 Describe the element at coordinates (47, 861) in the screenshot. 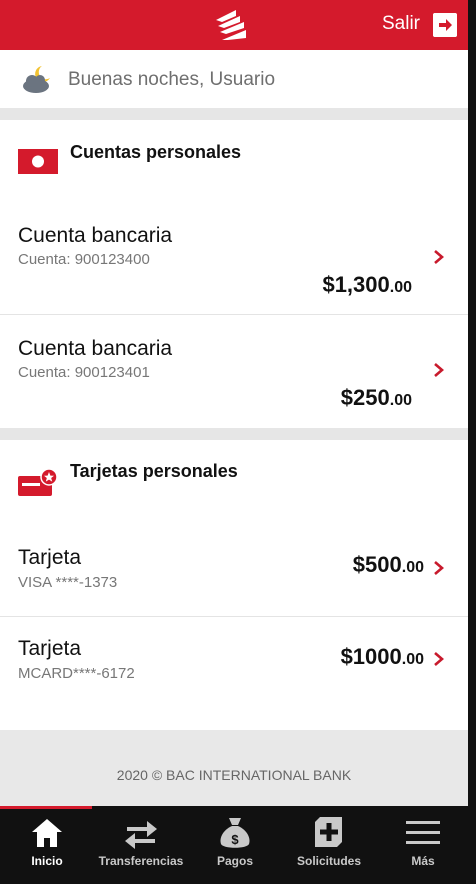

I see `nav-label: Inicio` at that location.